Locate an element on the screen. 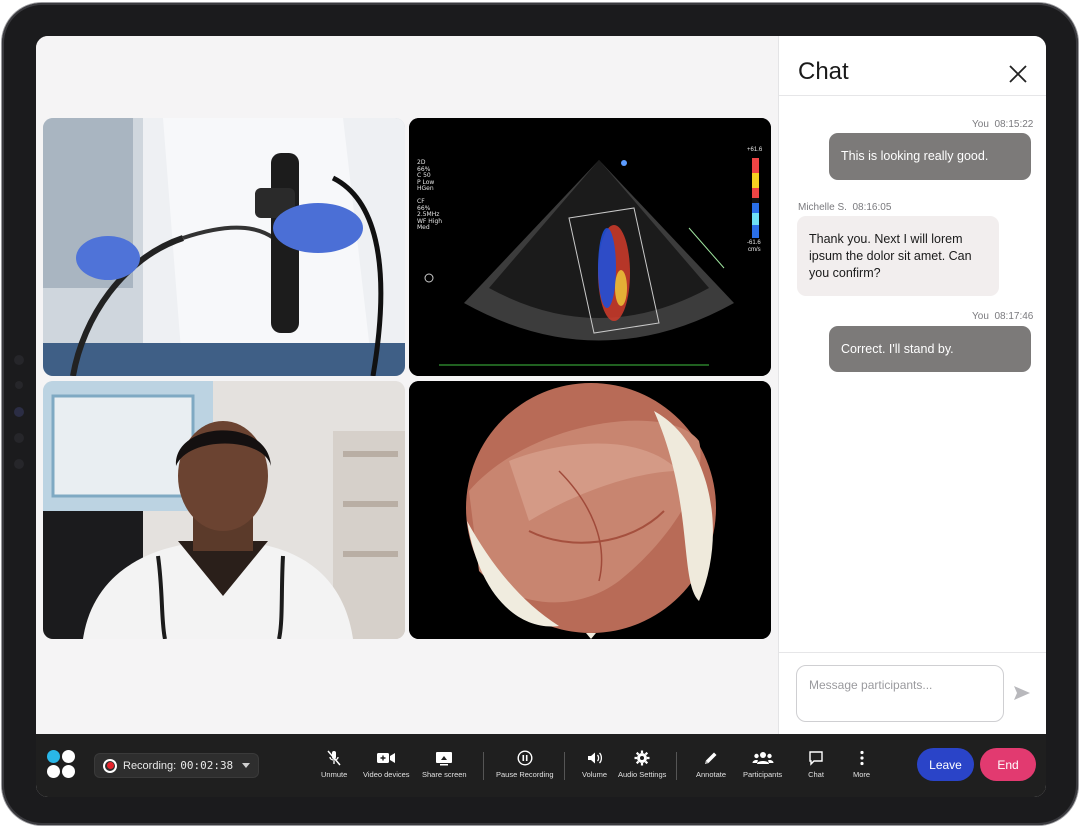 The height and width of the screenshot is (828, 1080). participants-label: Participants is located at coordinates (763, 774).